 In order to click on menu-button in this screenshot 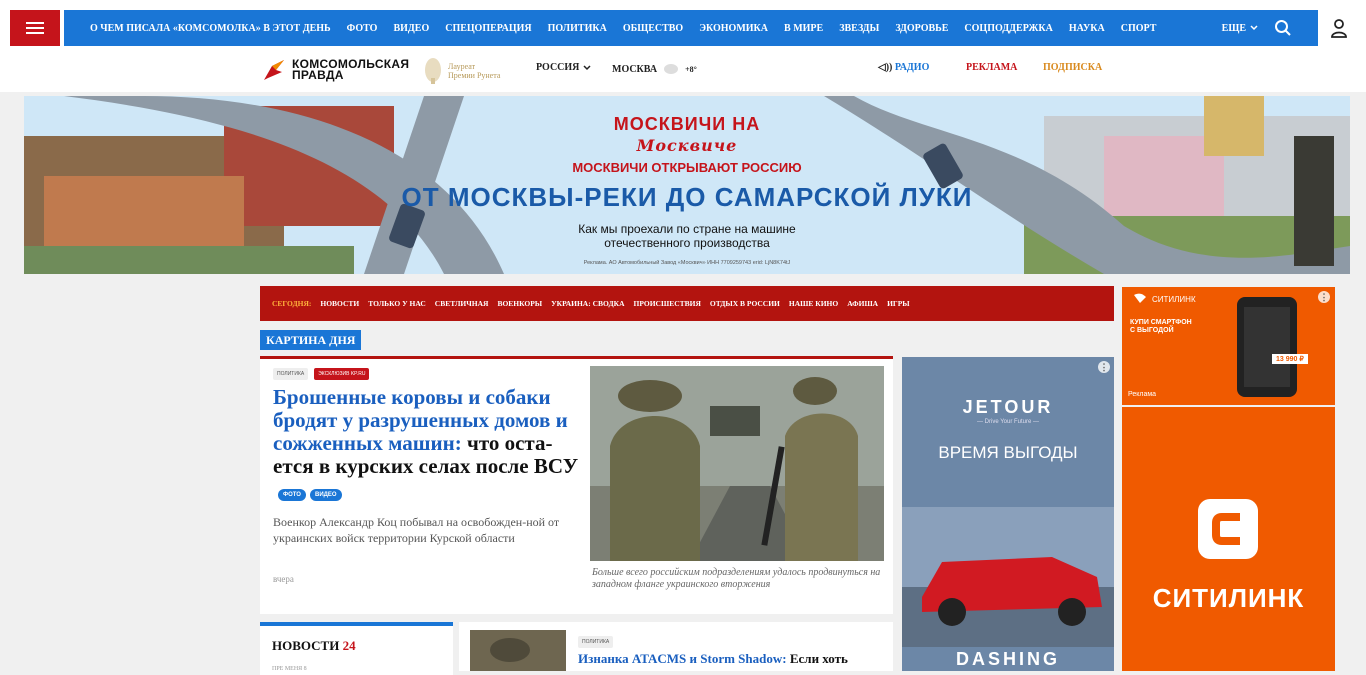, I will do `click(35, 28)`.